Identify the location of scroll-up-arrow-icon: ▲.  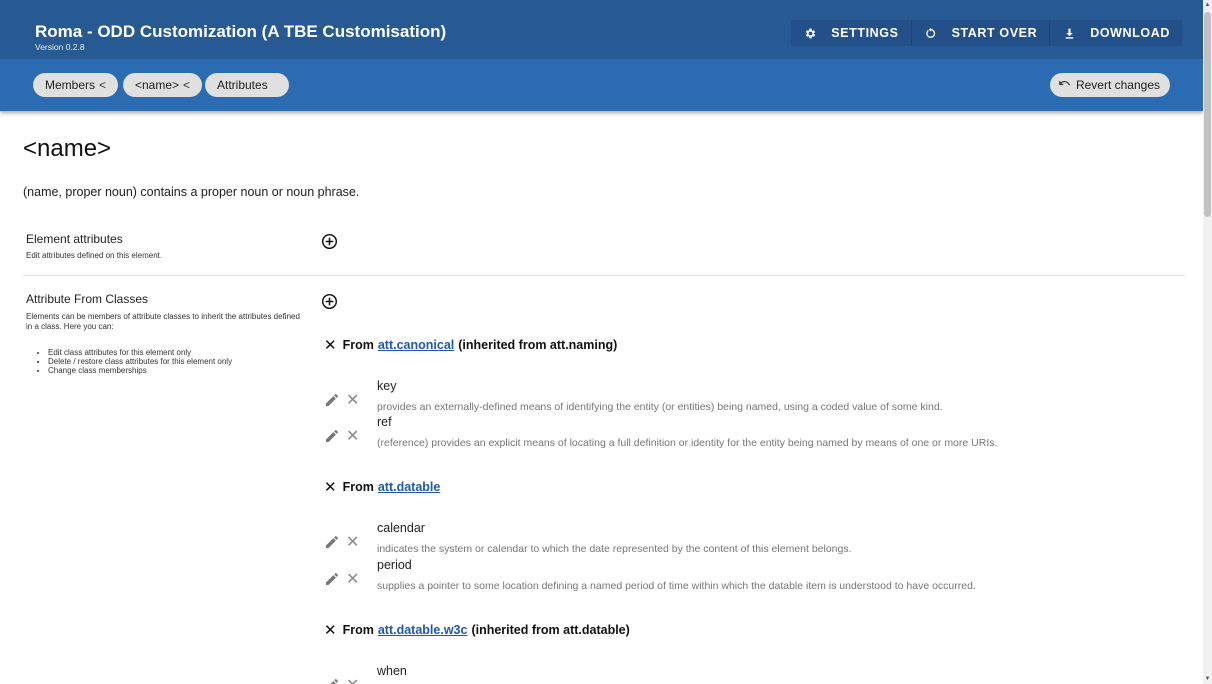
(1207, 5).